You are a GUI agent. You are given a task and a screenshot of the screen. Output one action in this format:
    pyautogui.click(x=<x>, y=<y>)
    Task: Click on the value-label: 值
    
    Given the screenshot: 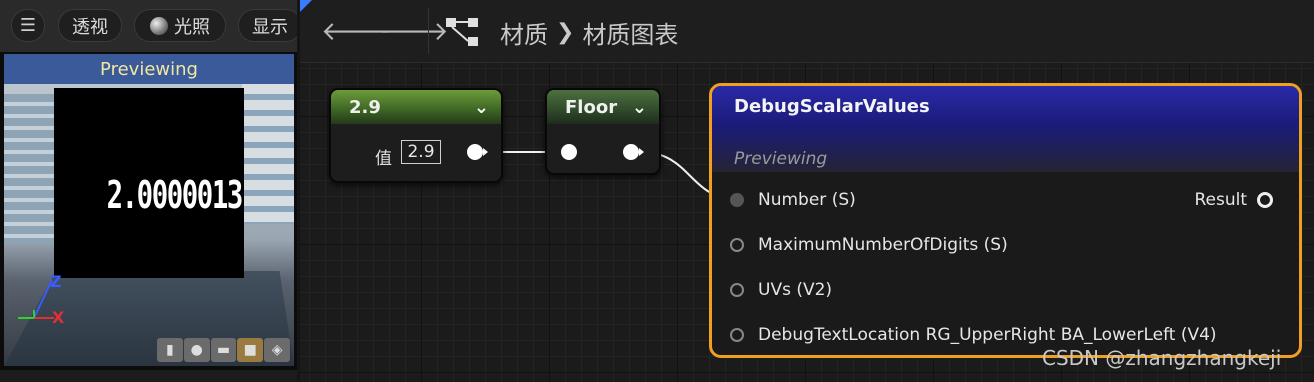 What is the action you would take?
    pyautogui.click(x=383, y=159)
    